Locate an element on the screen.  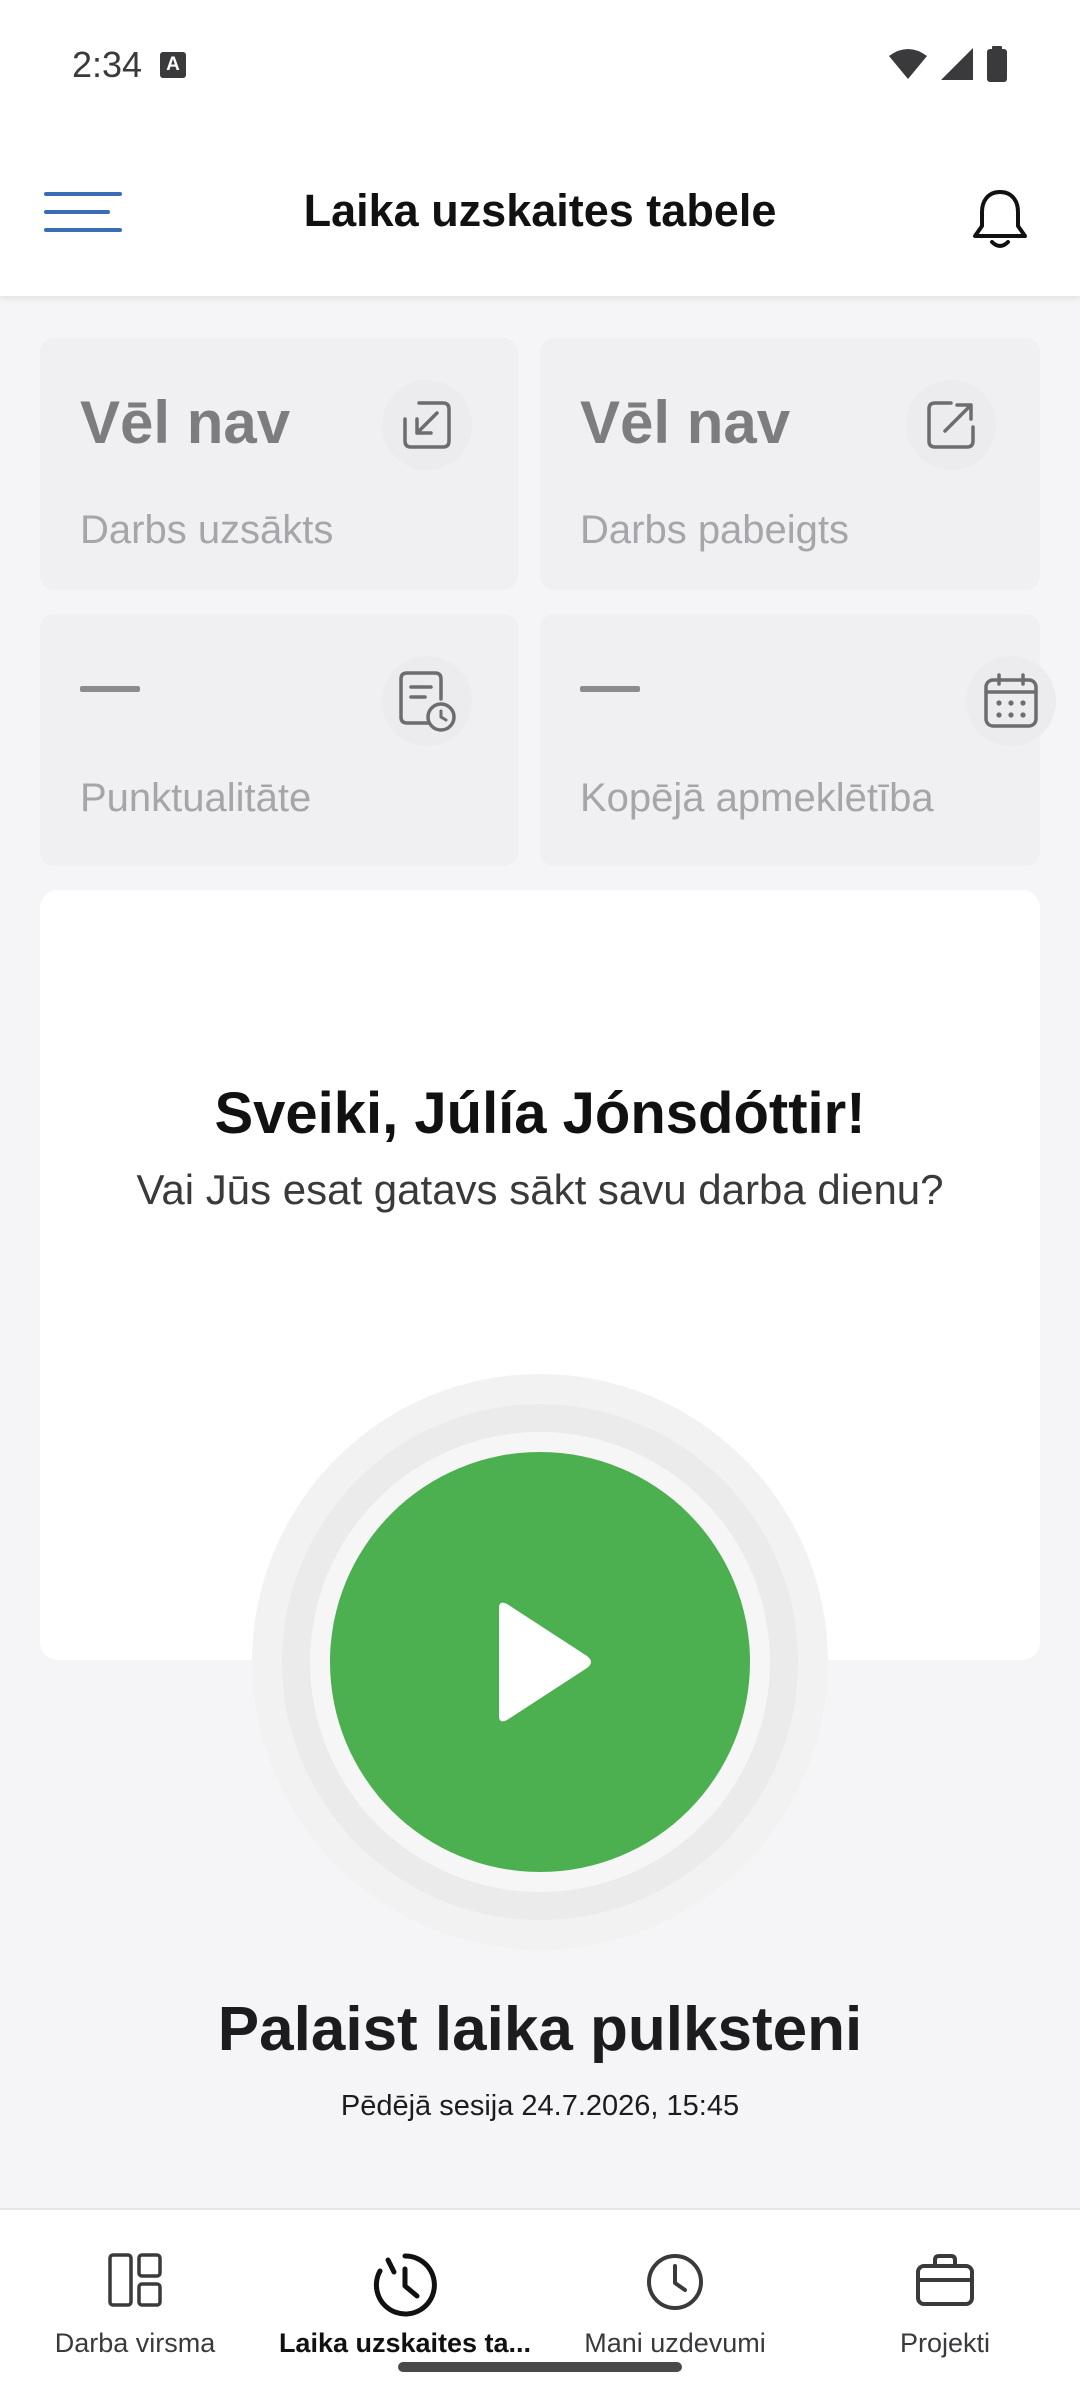
nav-item-projects: Projekti is located at coordinates (945, 2295).